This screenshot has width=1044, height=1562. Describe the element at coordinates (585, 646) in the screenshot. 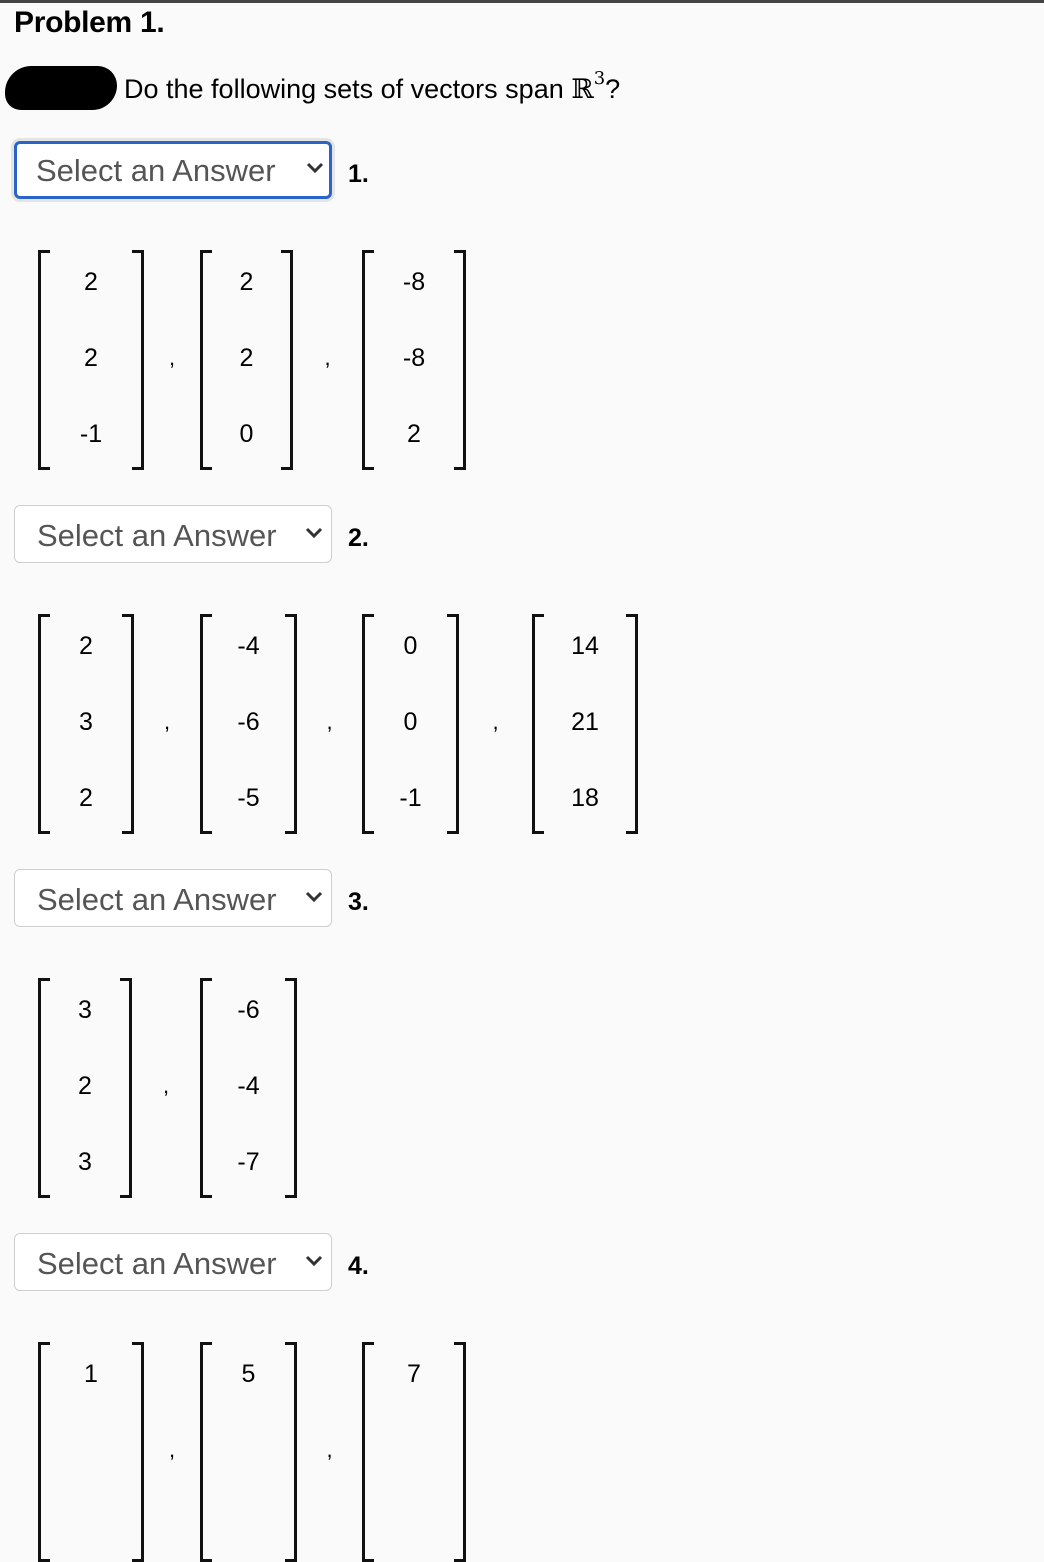

I see `vector-entry: 14` at that location.